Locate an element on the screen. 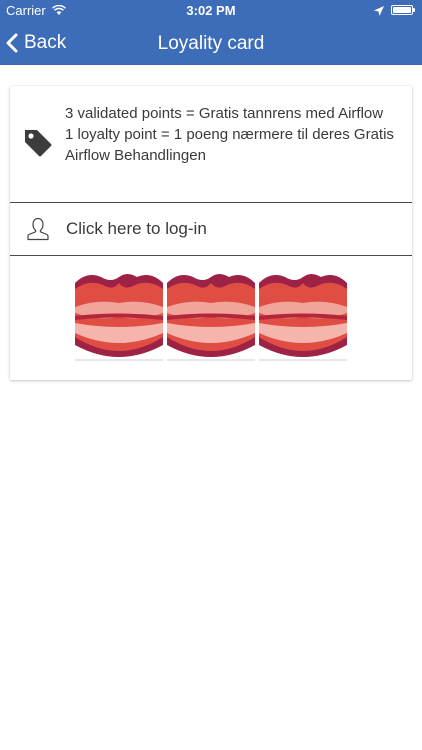 Image resolution: width=422 pixels, height=750 pixels. page-title: Loyality card is located at coordinates (211, 43).